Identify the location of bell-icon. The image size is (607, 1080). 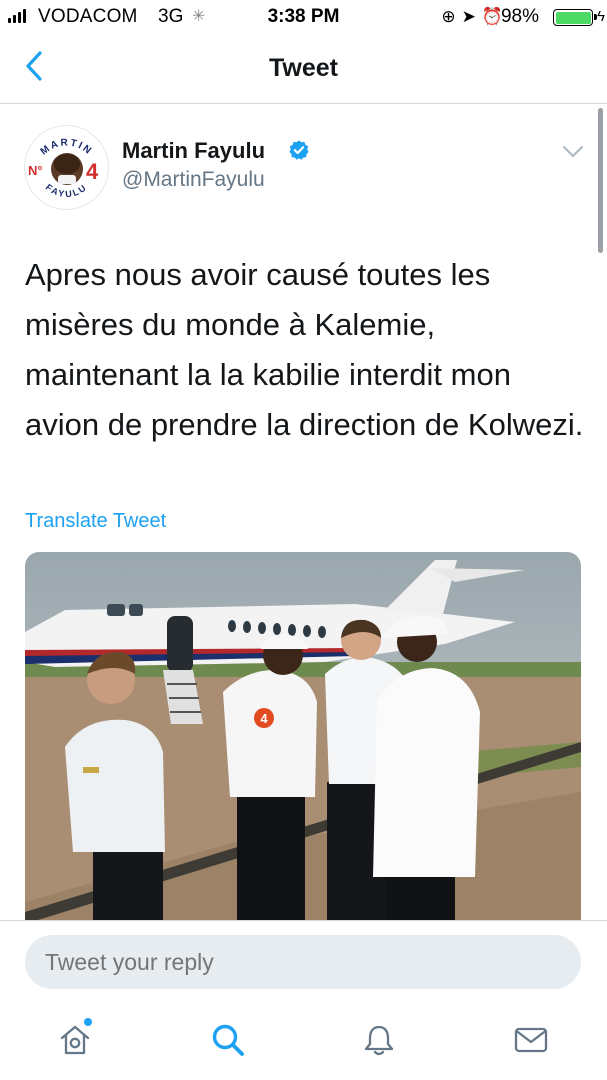
(379, 1040).